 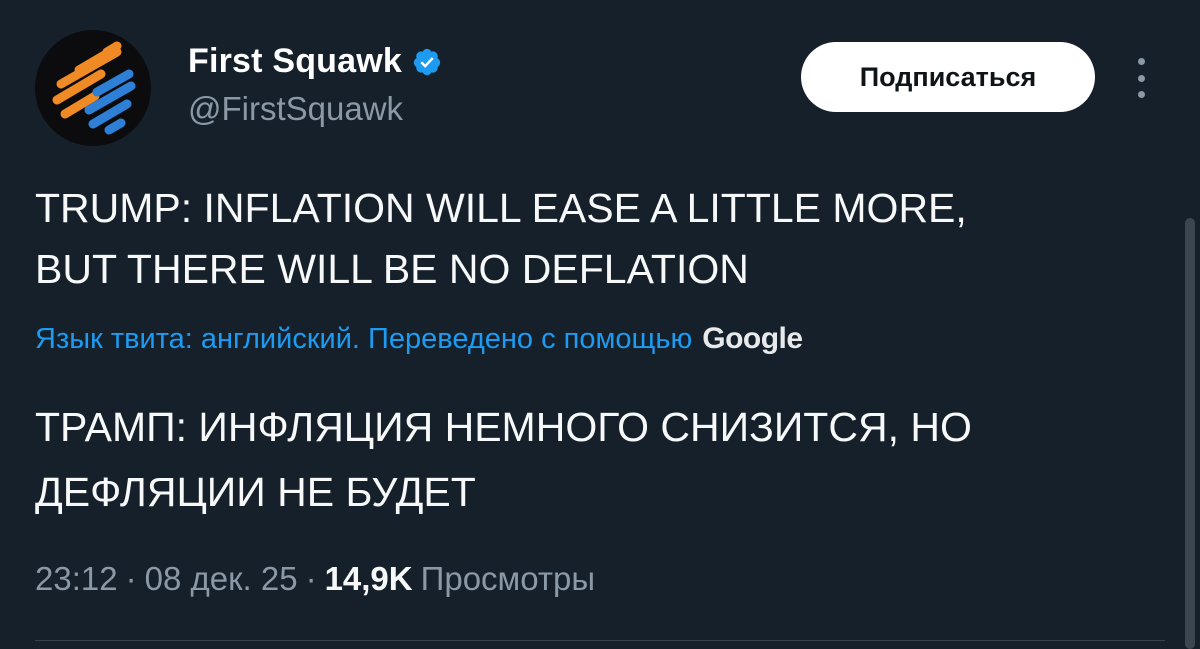 What do you see at coordinates (221, 579) in the screenshot?
I see `tweet-date: 08 дек. 25` at bounding box center [221, 579].